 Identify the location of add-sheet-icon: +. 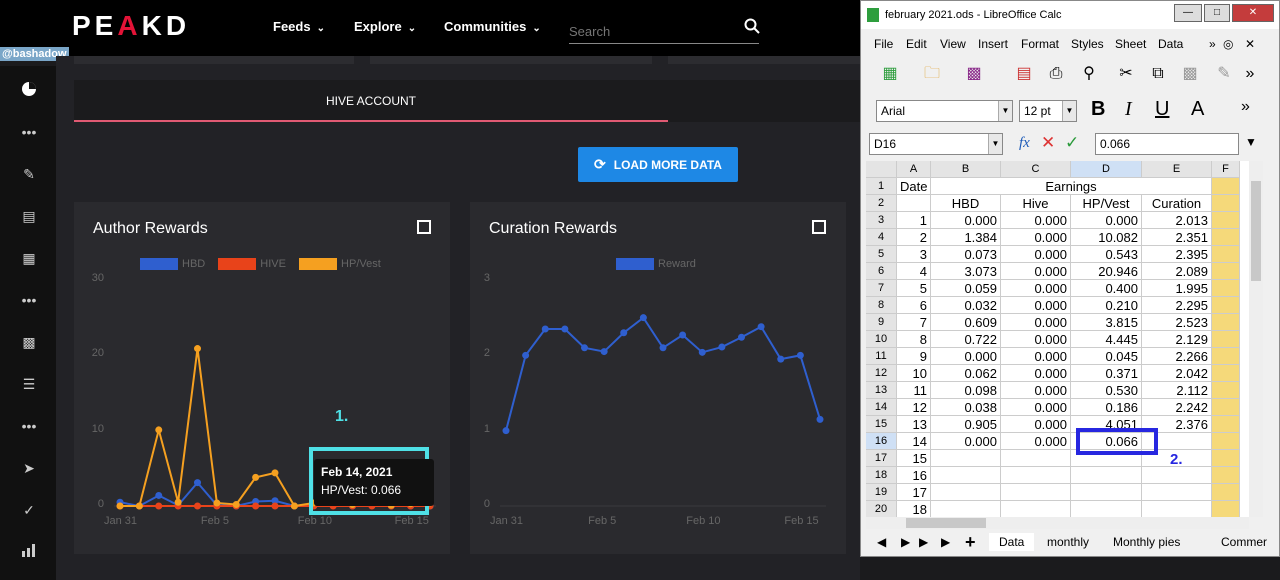
(970, 542).